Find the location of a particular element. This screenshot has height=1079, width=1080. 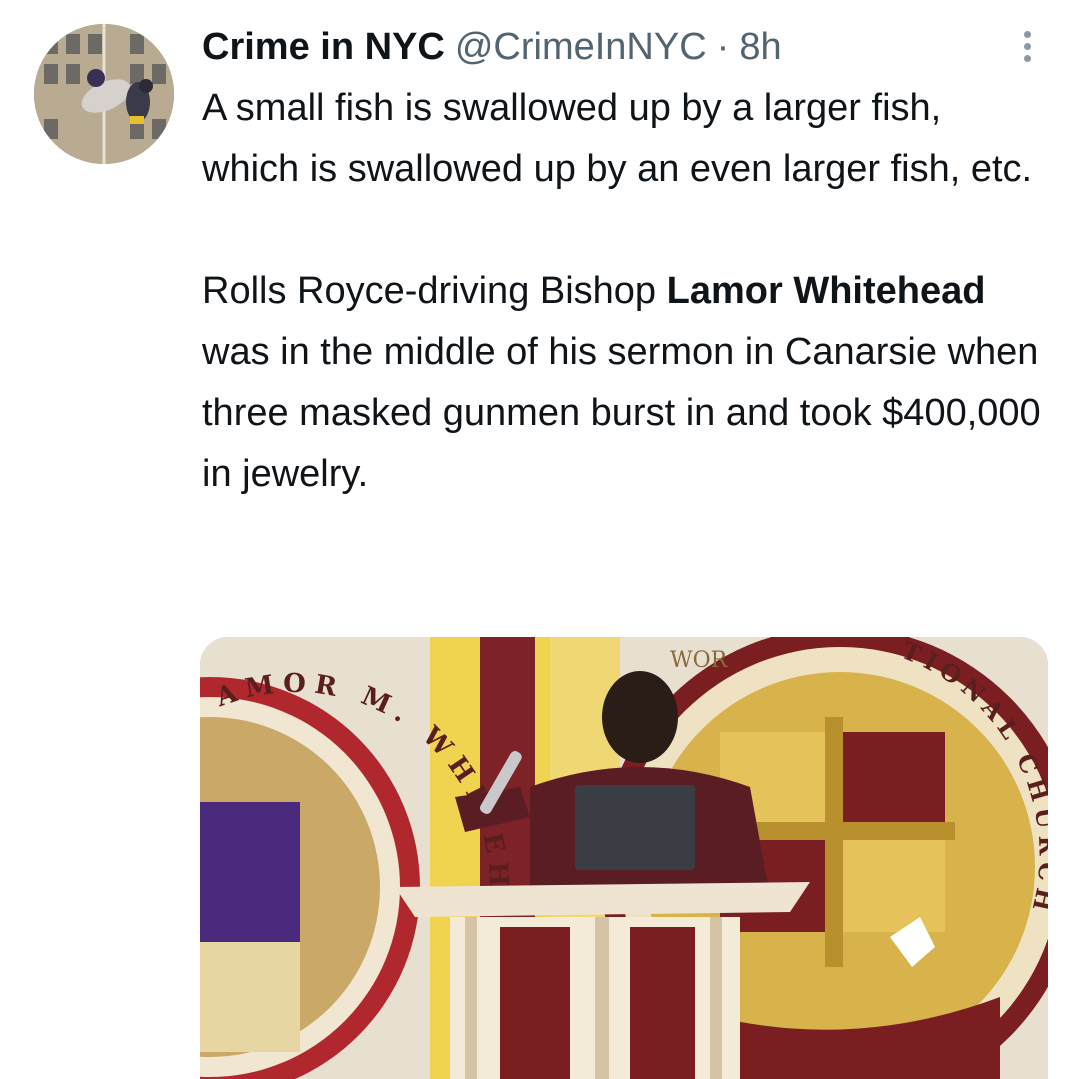

avatar is located at coordinates (104, 94).